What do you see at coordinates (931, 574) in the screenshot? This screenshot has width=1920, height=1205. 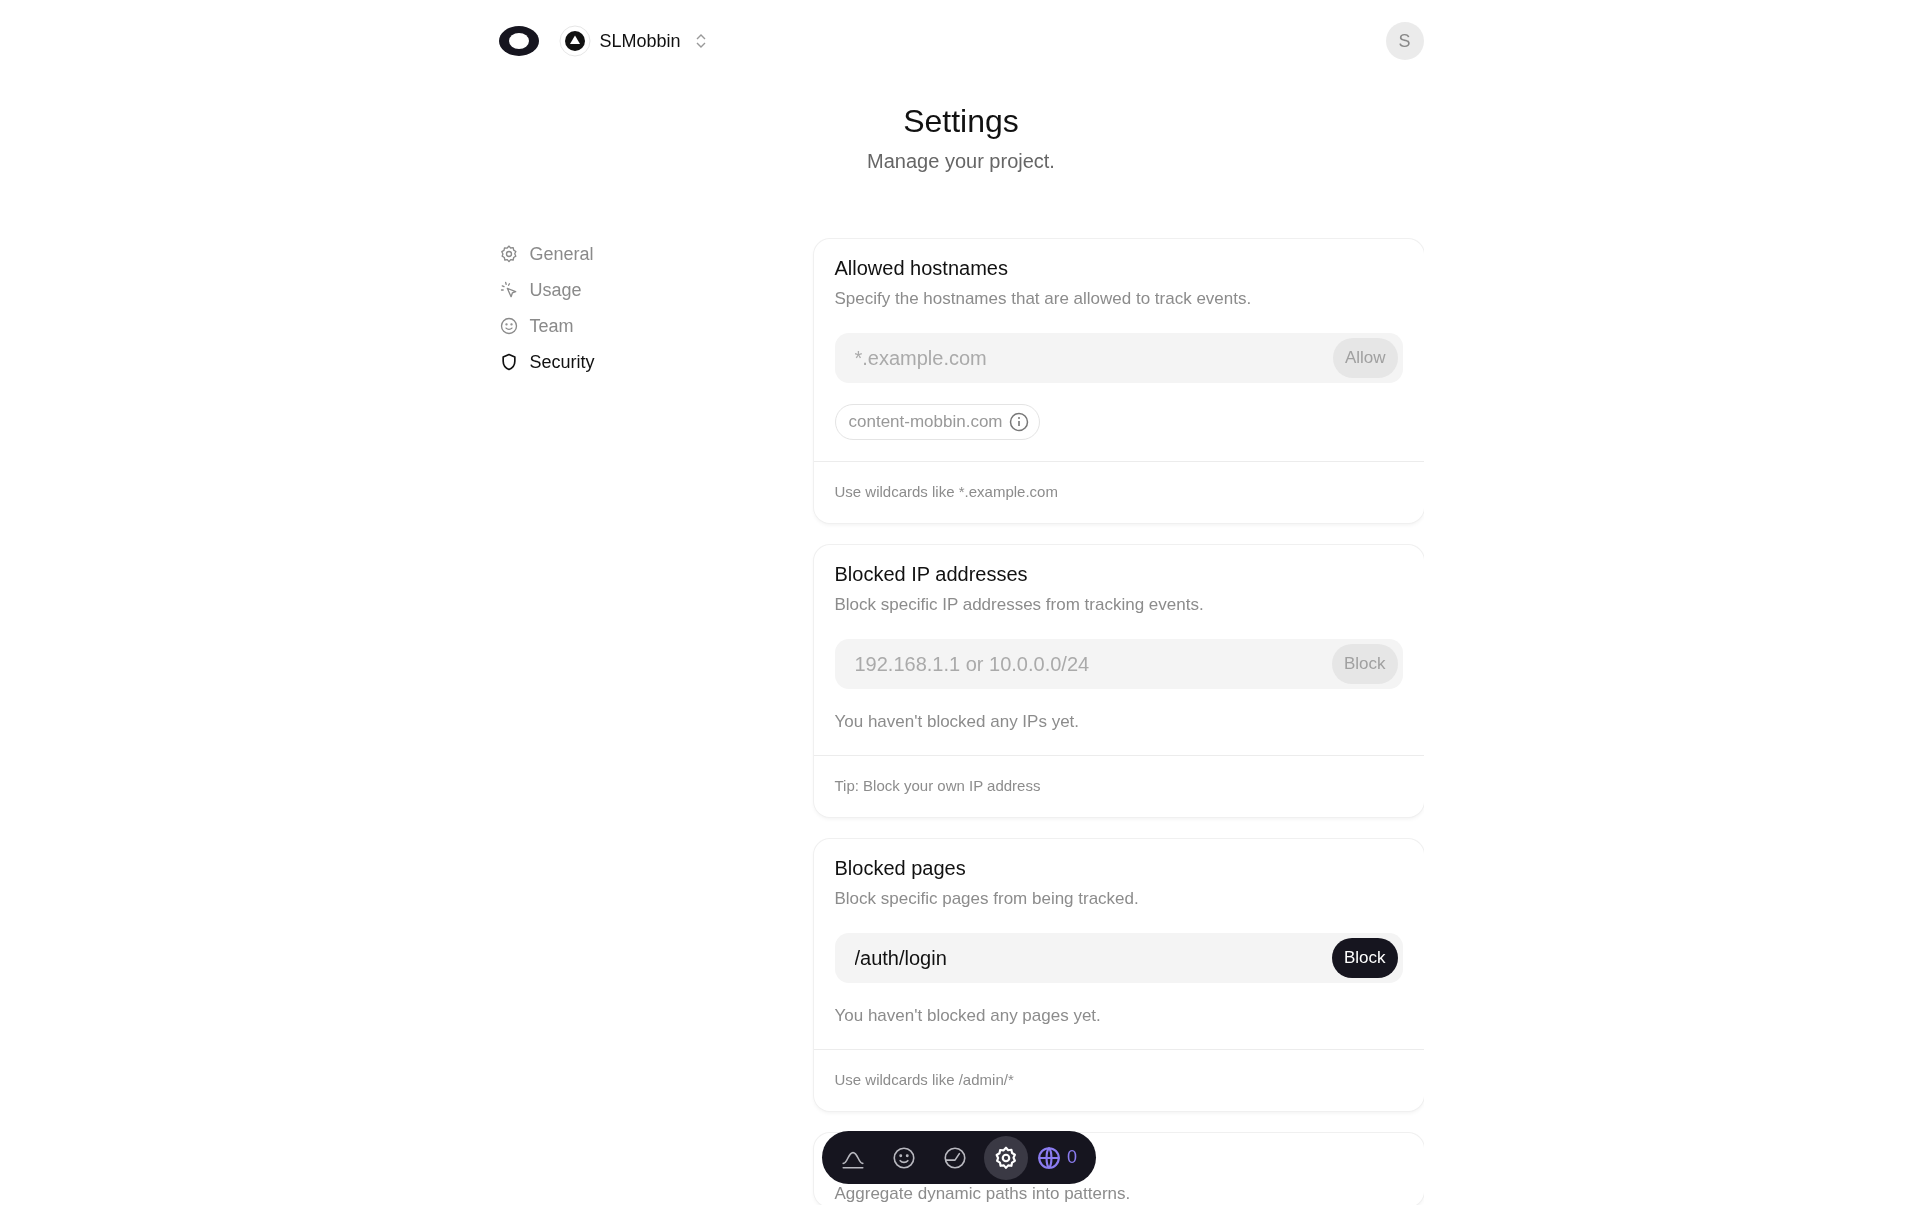 I see `card-title: Blocked IP addresses` at bounding box center [931, 574].